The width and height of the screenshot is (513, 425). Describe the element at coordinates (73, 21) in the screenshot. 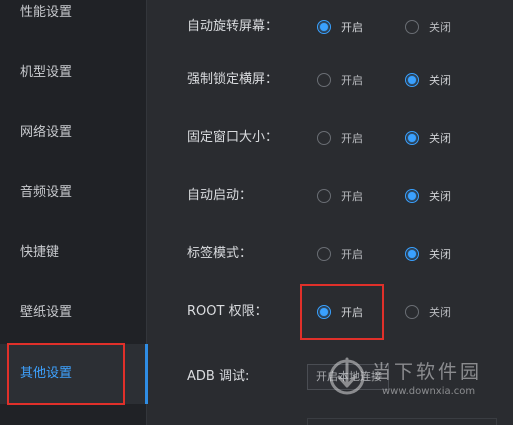

I see `sidebar-item-performance: 性能设置` at that location.